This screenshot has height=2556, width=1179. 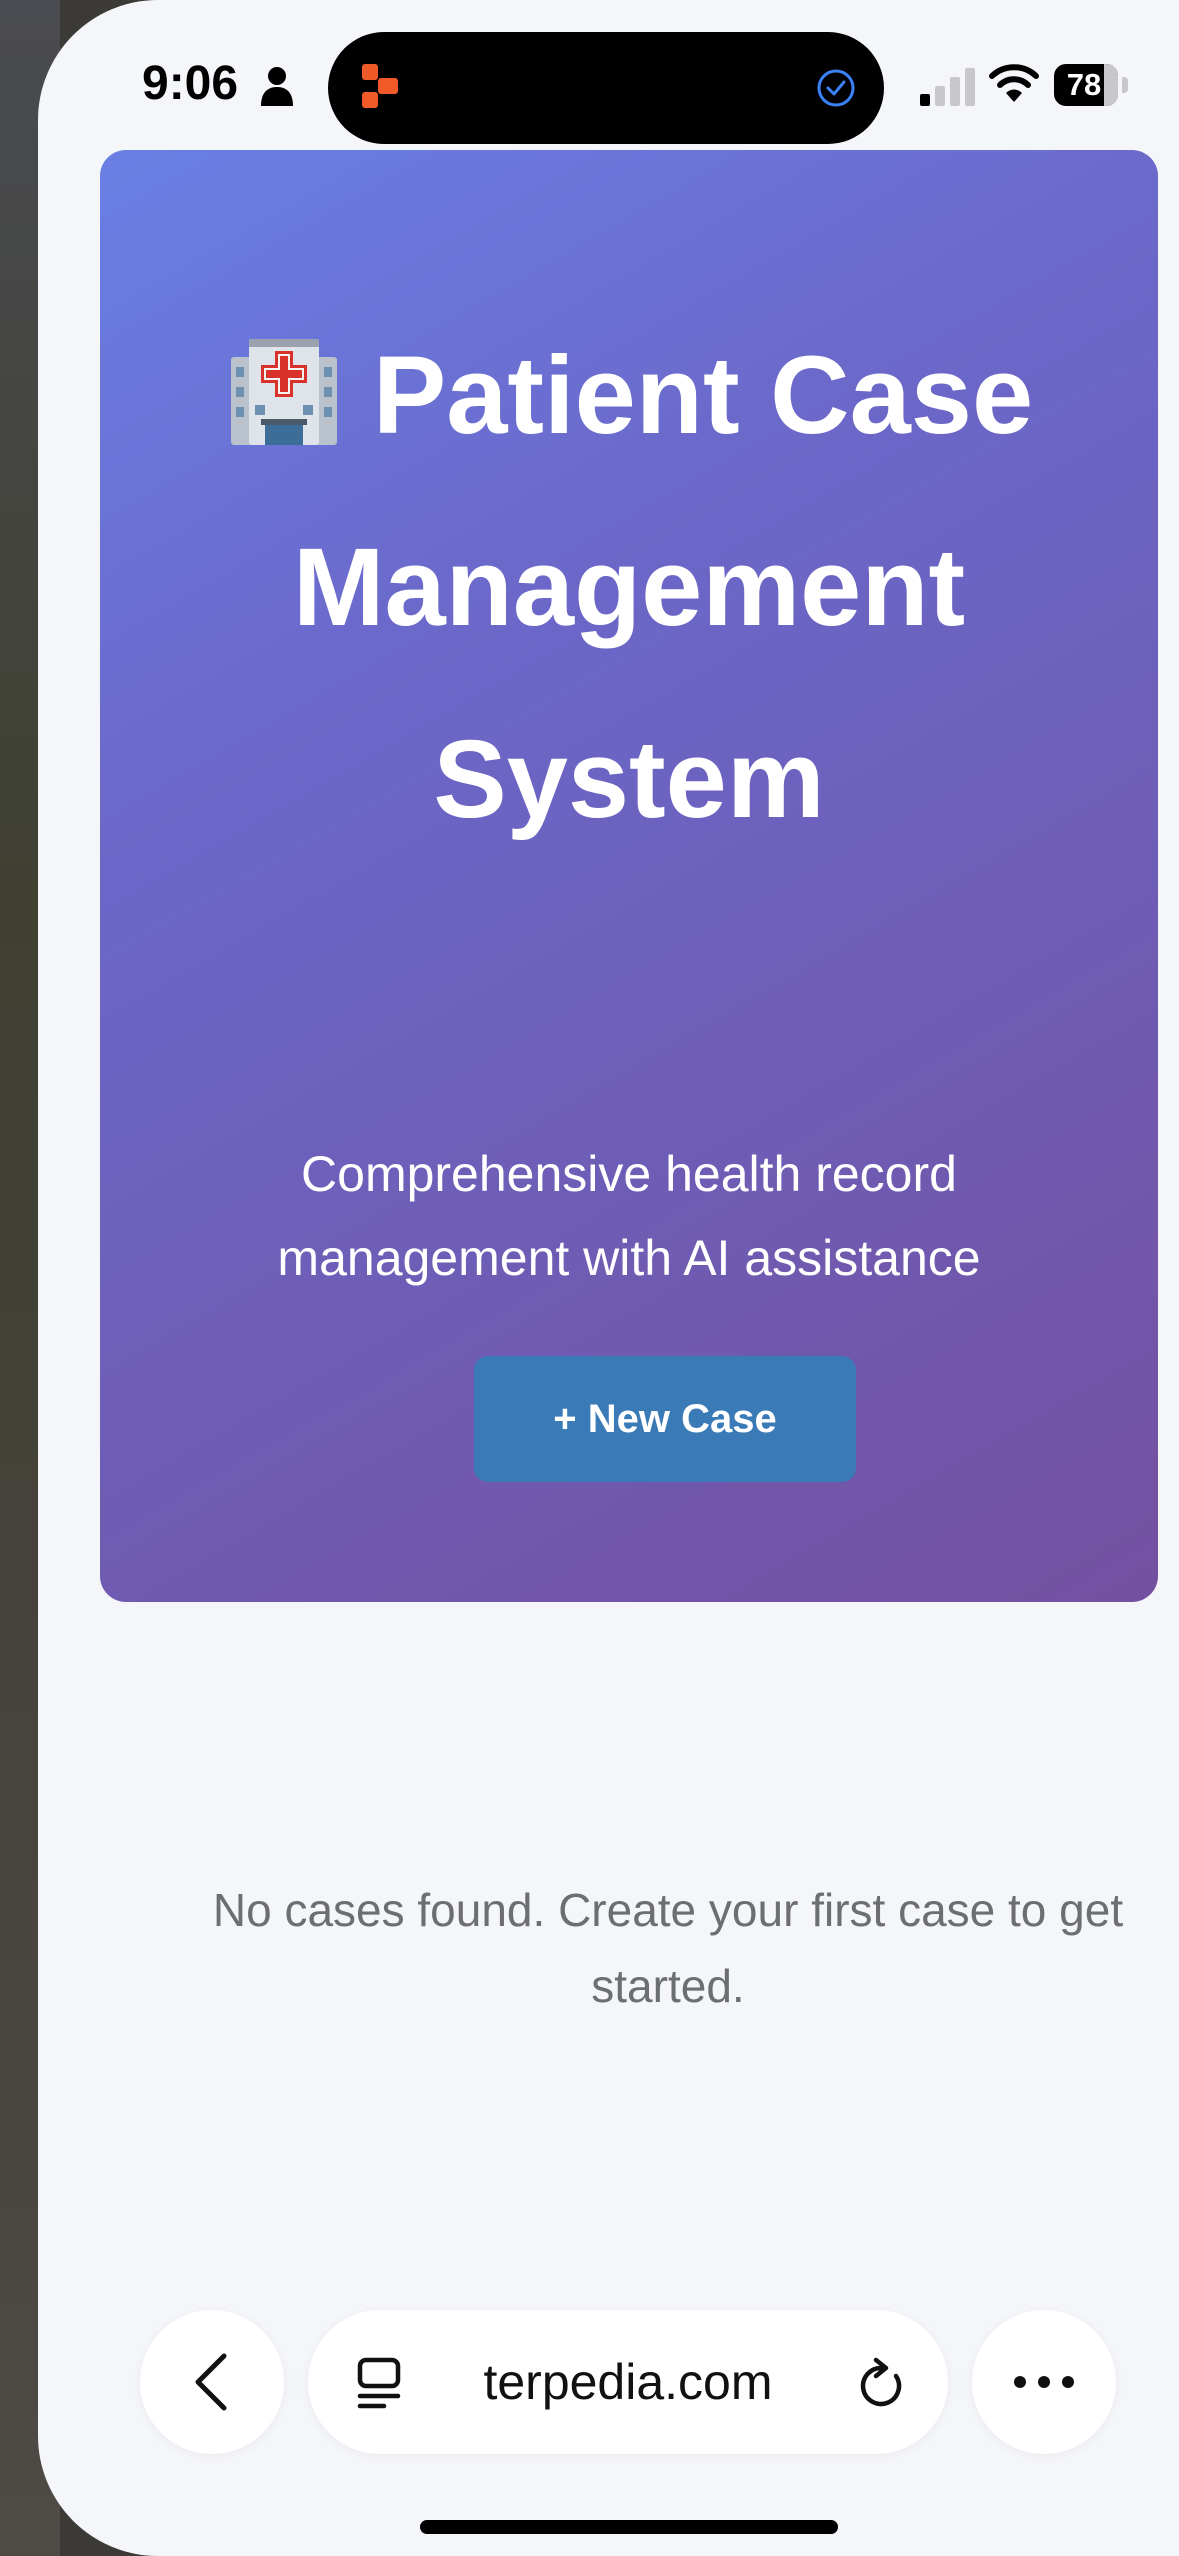 I want to click on more-button, so click(x=1044, y=2382).